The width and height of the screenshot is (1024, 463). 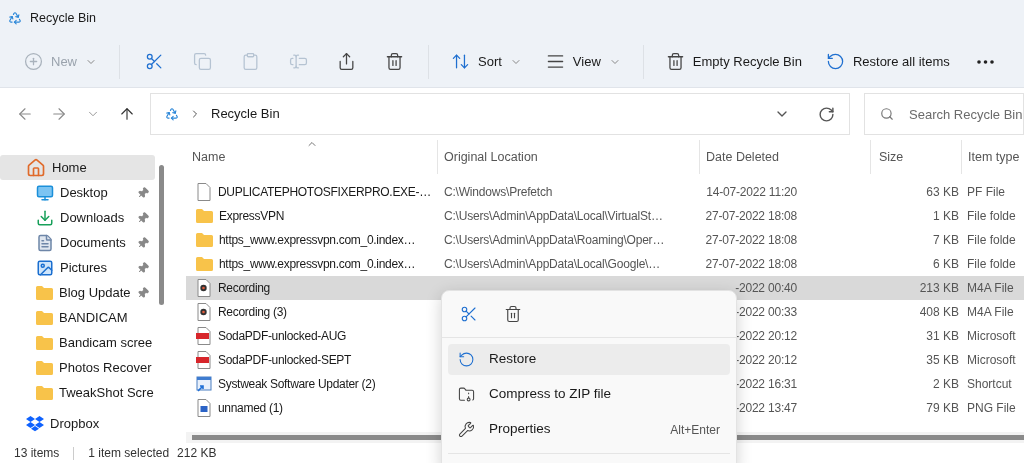 What do you see at coordinates (63, 18) in the screenshot?
I see `window-title: Recycle Bin` at bounding box center [63, 18].